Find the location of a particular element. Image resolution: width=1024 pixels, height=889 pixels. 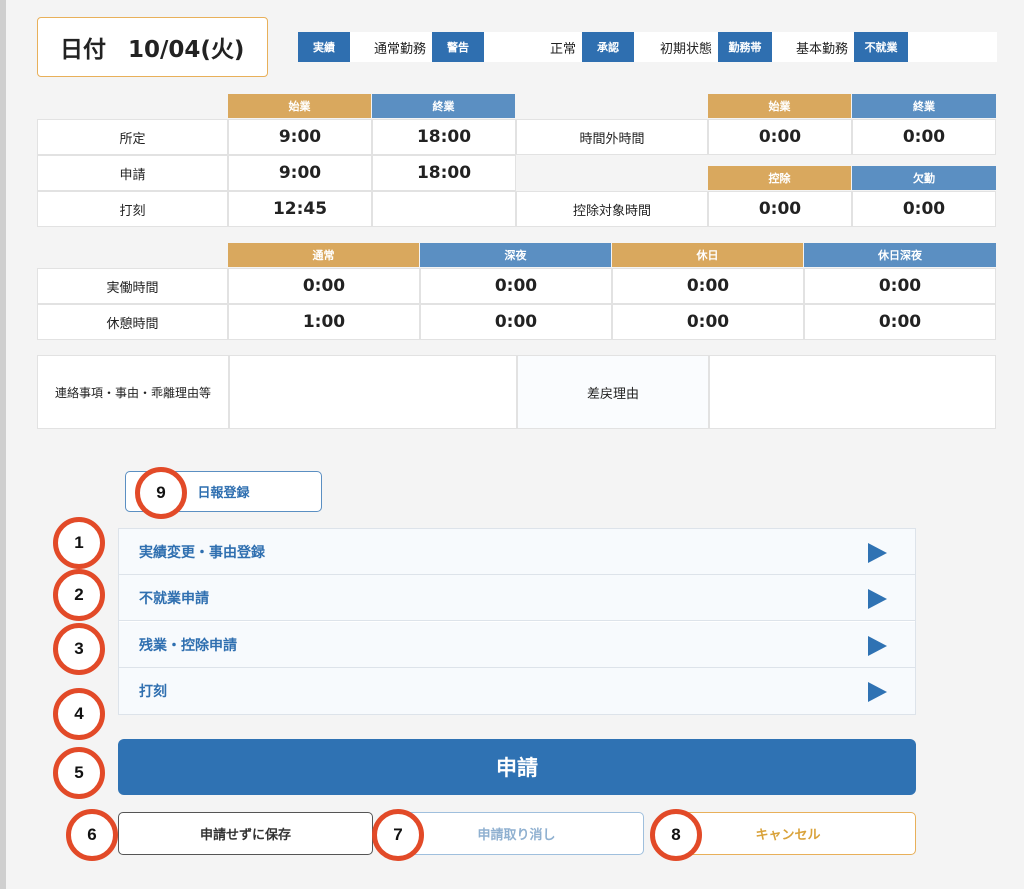

status-tag-approval: 承認 is located at coordinates (608, 47).